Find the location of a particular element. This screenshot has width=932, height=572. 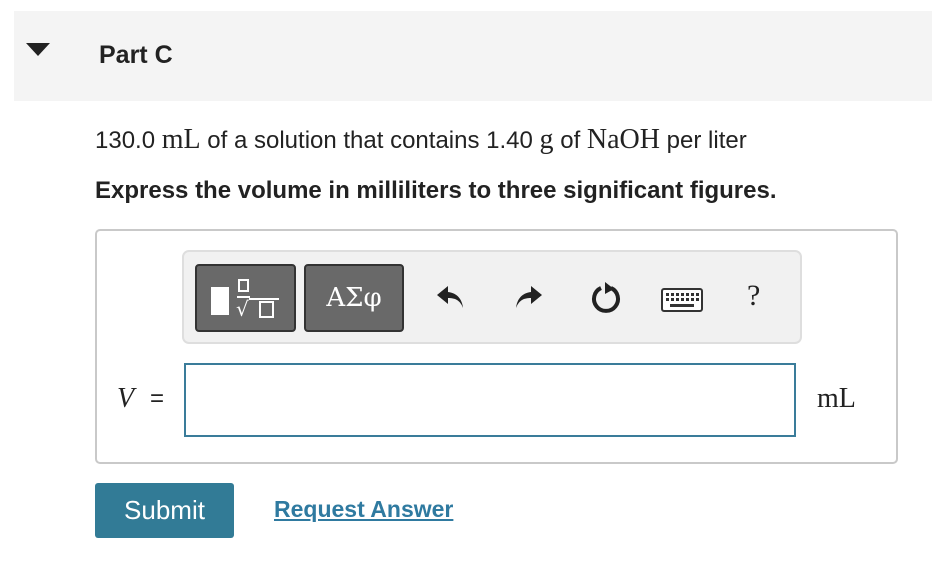

problem-unit-g: g is located at coordinates (546, 139).